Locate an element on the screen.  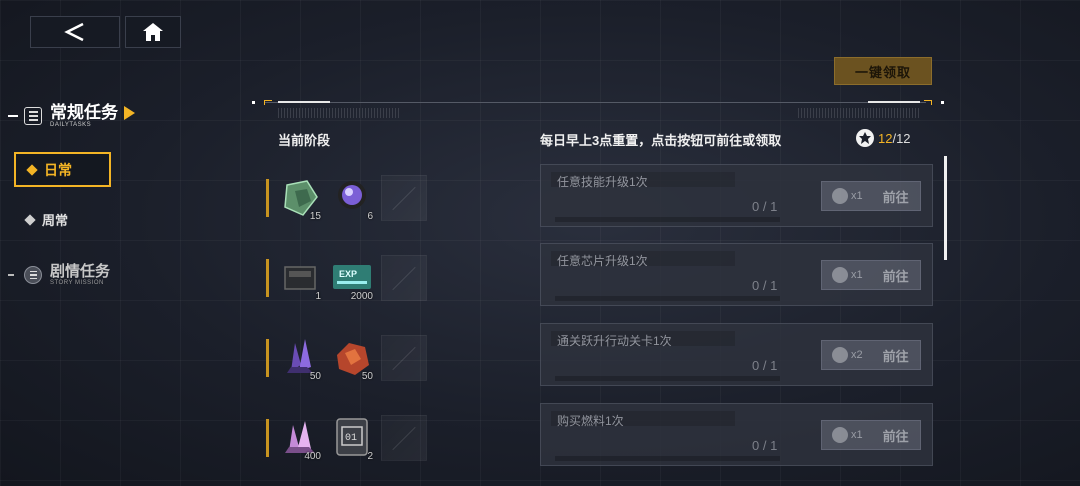
activity-counter: 12 /12 is located at coordinates (883, 138).